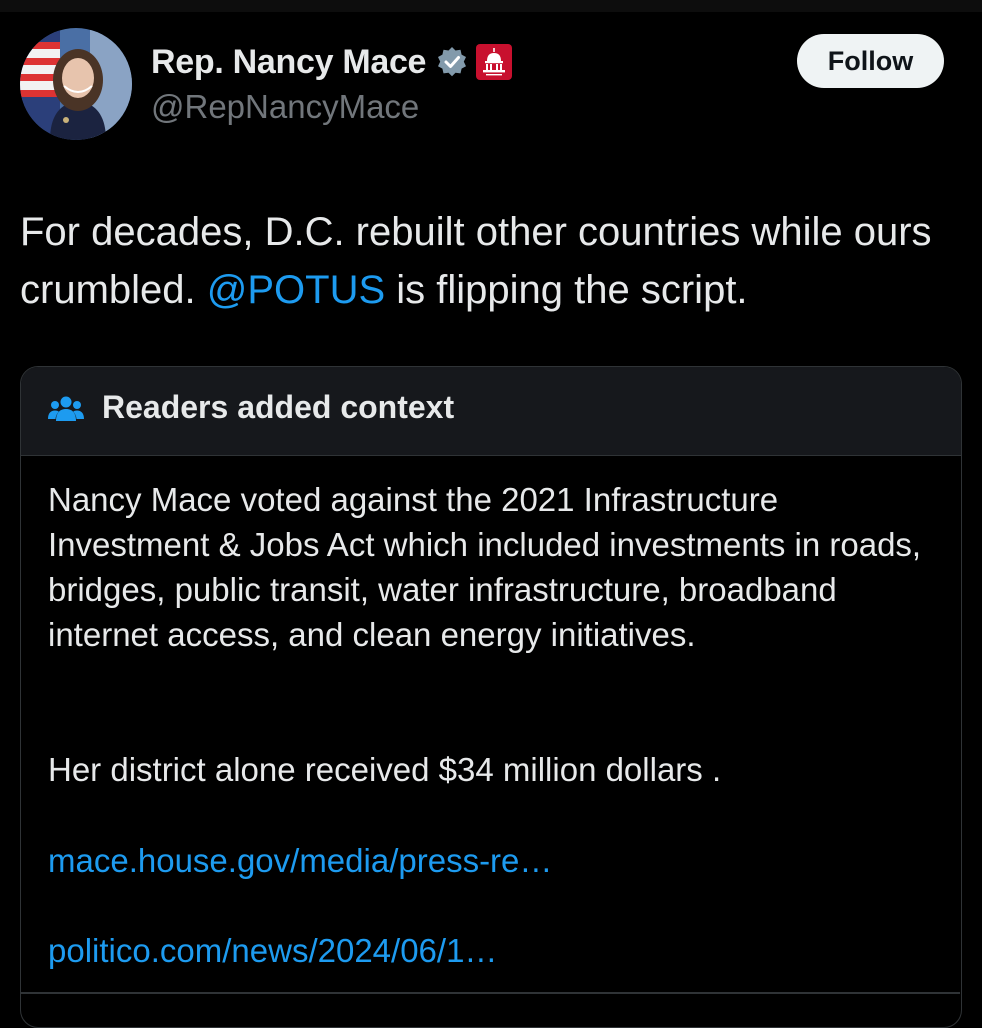 This screenshot has height=1028, width=982. Describe the element at coordinates (566, 290) in the screenshot. I see `tweet-text-after: is flipping the script.` at that location.